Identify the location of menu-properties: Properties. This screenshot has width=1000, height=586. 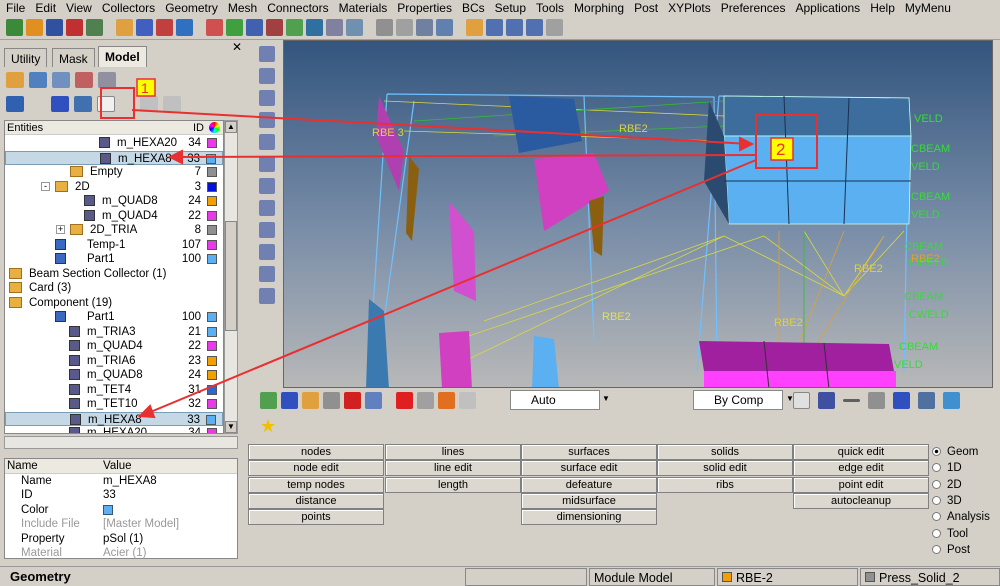
(423, 8).